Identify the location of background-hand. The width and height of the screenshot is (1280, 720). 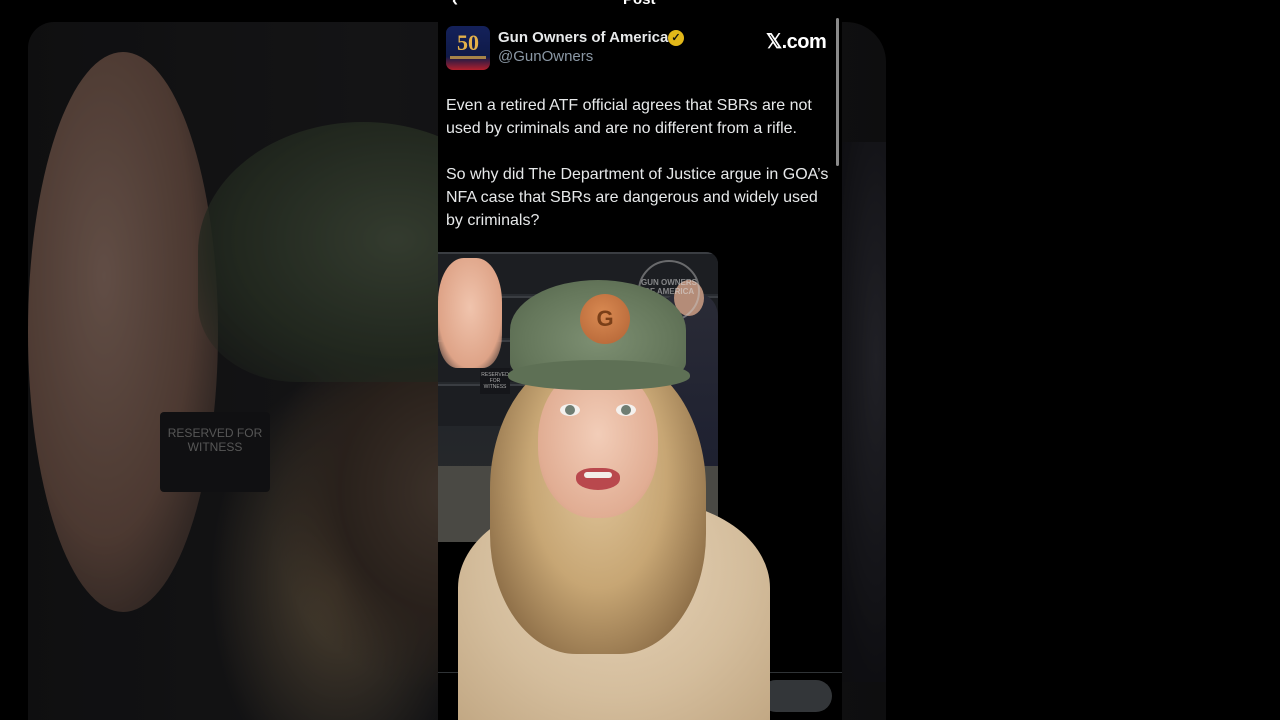
(123, 332).